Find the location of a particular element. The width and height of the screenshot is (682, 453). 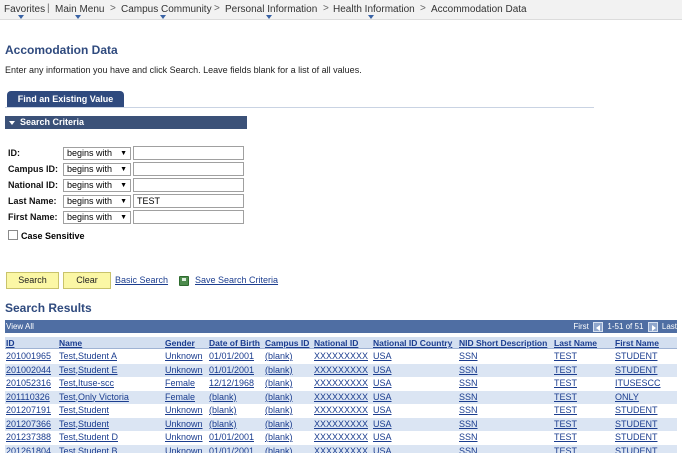

cell-first-name: ITUSESCC is located at coordinates (638, 383).